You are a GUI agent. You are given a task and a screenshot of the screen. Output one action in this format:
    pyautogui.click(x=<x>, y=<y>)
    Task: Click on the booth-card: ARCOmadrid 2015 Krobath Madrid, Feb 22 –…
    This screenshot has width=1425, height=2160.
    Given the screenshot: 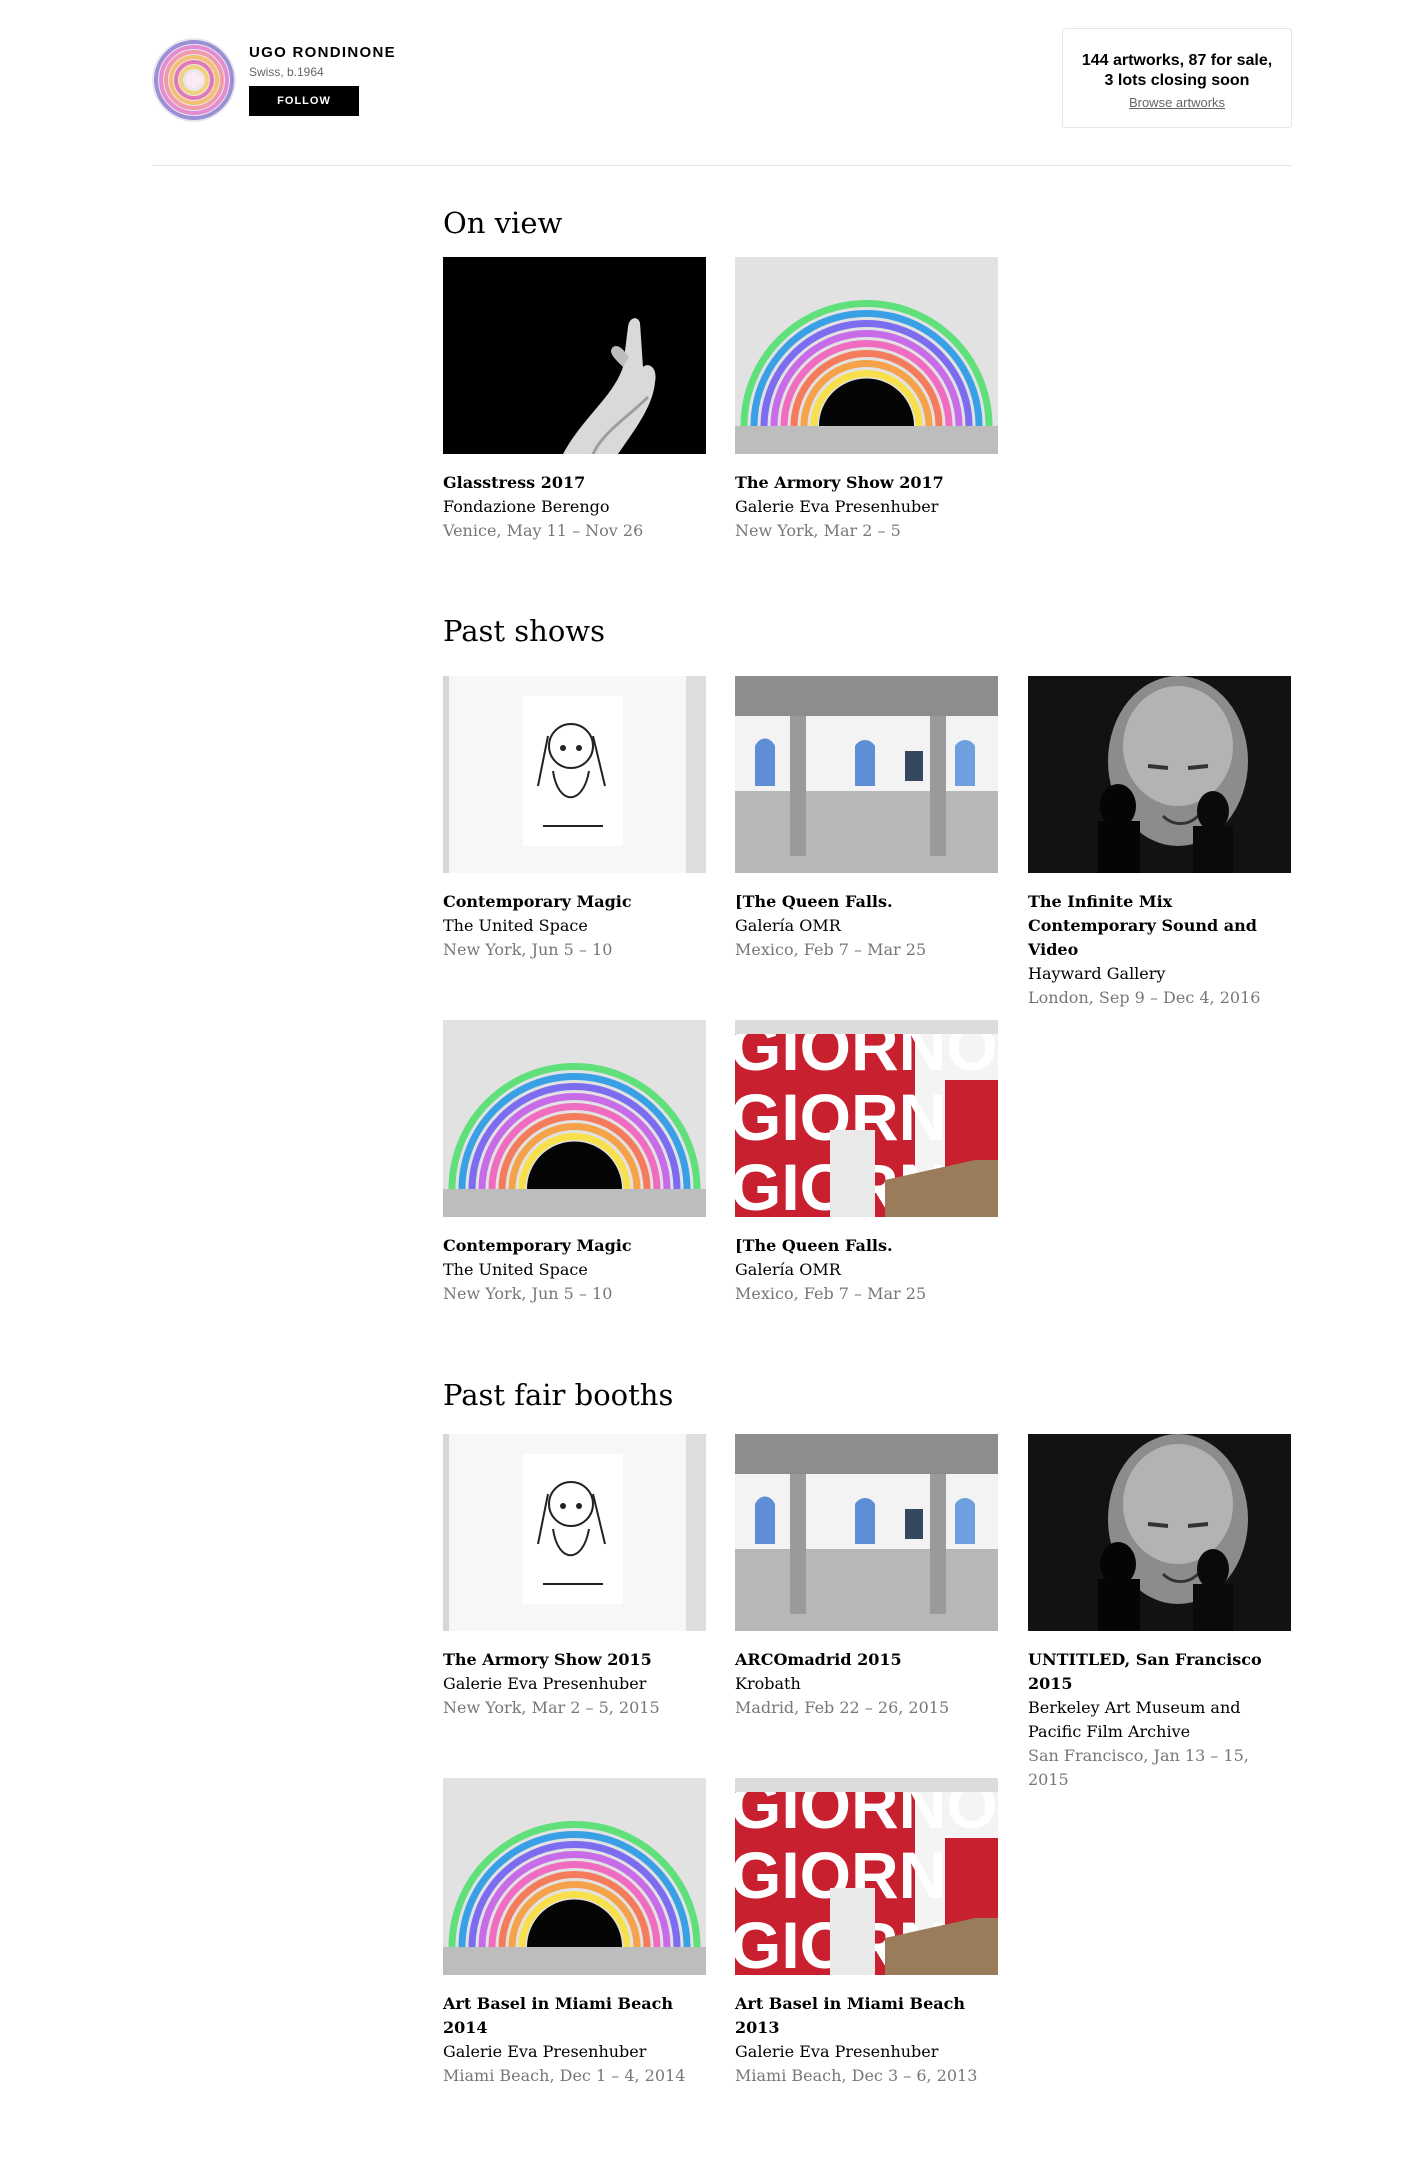 What is the action you would take?
    pyautogui.click(x=866, y=1577)
    